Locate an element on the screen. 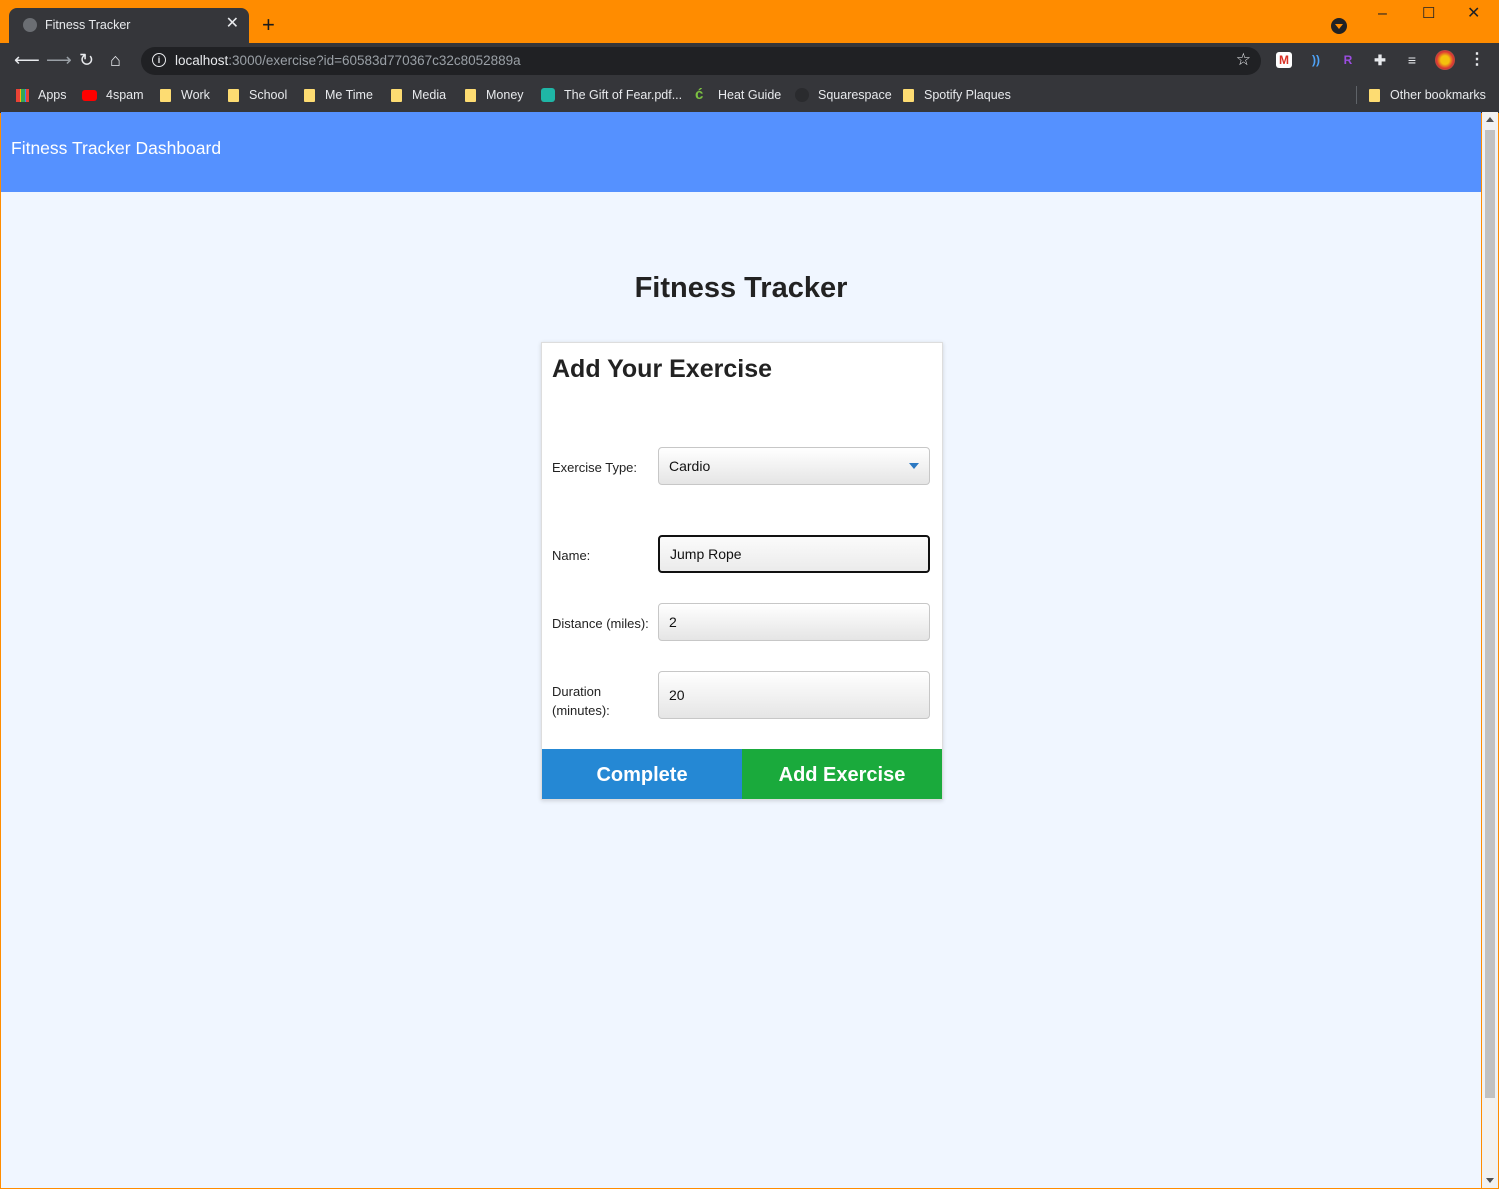 The height and width of the screenshot is (1189, 1499). browser-tab: Fitness Tracker ✕ is located at coordinates (129, 25).